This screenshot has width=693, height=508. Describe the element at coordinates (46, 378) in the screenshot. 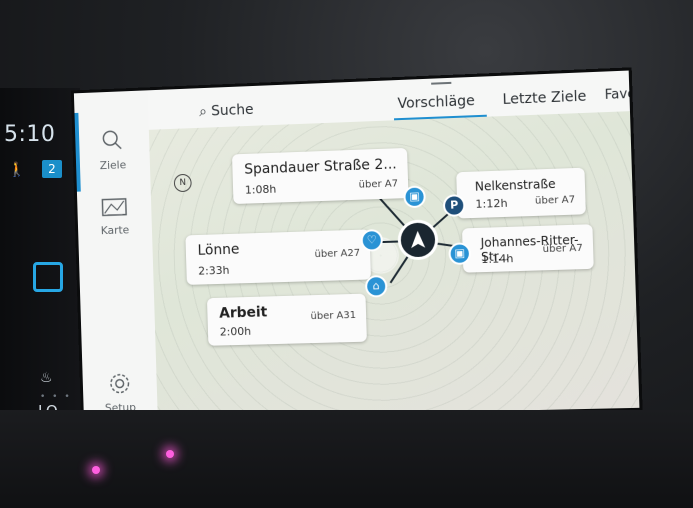

I see `seat-heat-left-icon: ♨` at that location.